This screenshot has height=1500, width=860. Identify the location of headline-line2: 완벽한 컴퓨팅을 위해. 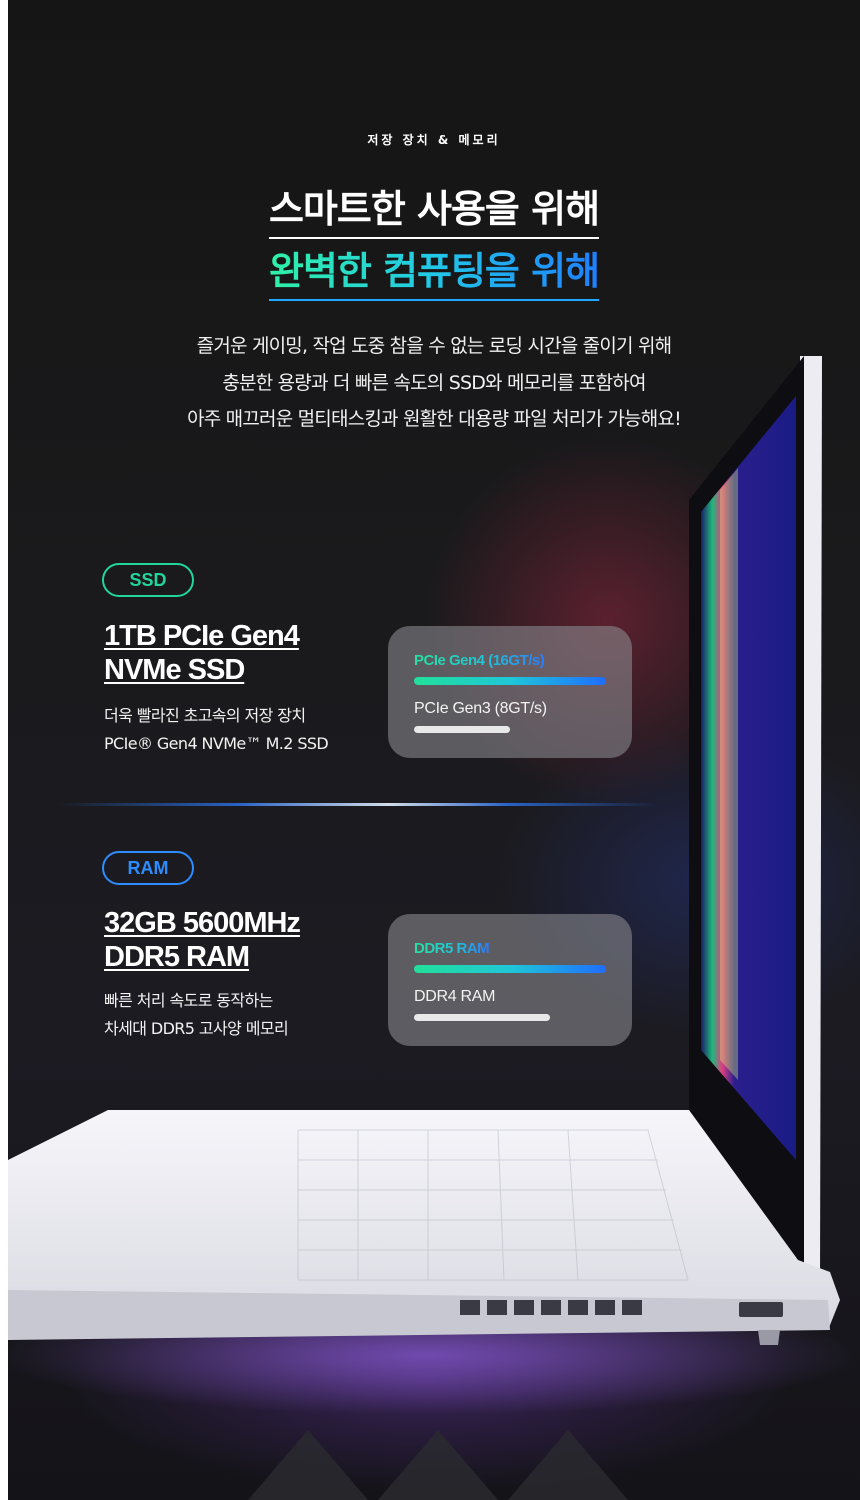
(434, 270).